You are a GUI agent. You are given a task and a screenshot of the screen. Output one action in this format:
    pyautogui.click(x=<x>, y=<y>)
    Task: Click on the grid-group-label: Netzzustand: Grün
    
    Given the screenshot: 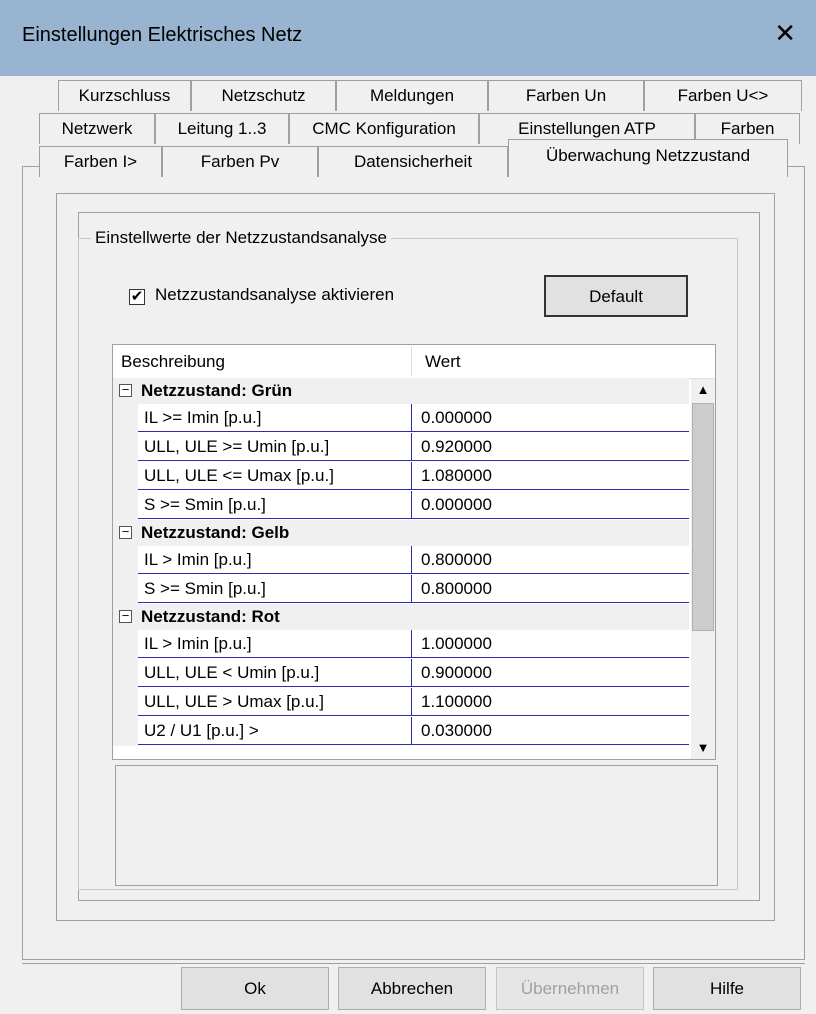 What is the action you would take?
    pyautogui.click(x=217, y=390)
    